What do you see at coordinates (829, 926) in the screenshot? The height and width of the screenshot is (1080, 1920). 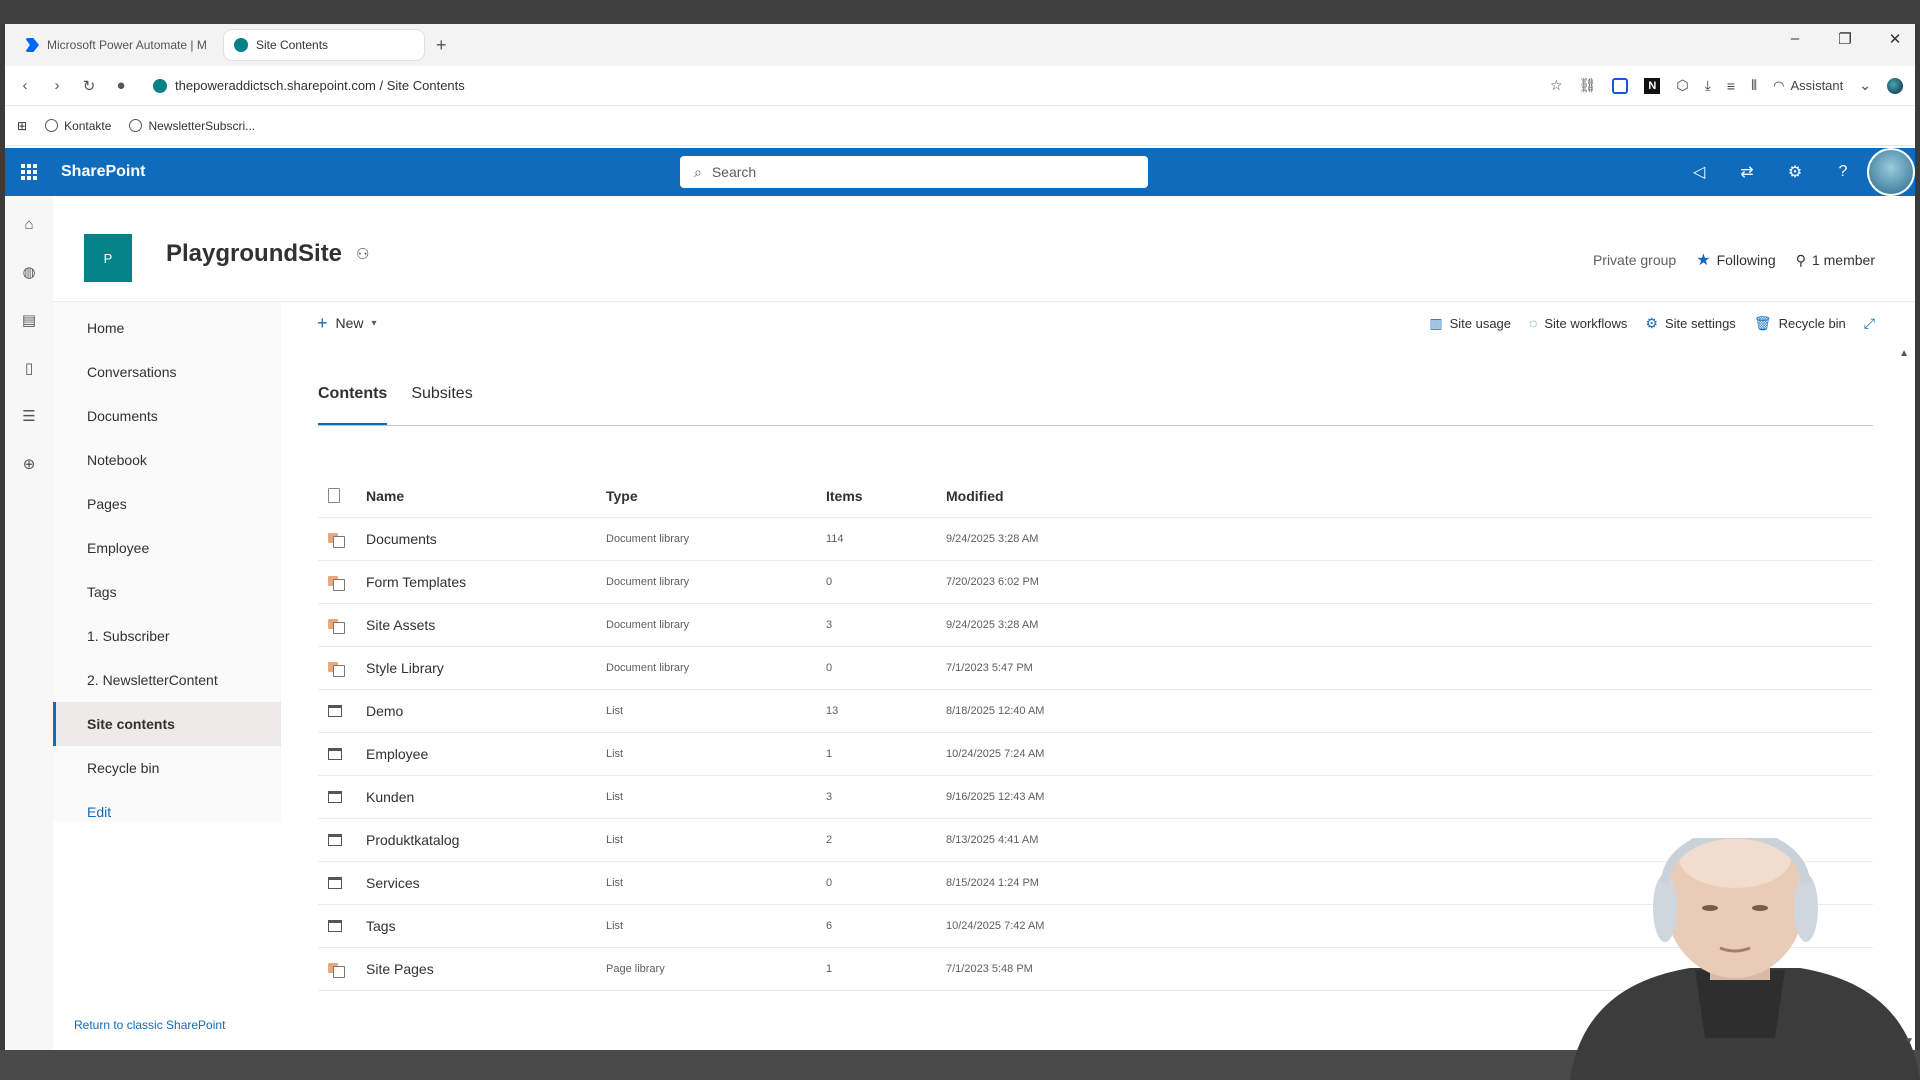 I see `row-items: 6` at bounding box center [829, 926].